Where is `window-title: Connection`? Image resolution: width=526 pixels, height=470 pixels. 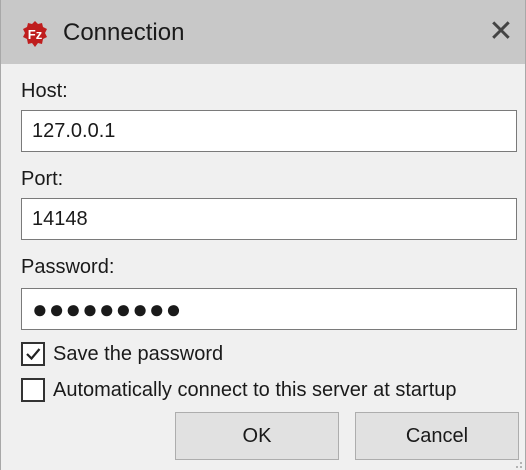
window-title: Connection is located at coordinates (124, 32).